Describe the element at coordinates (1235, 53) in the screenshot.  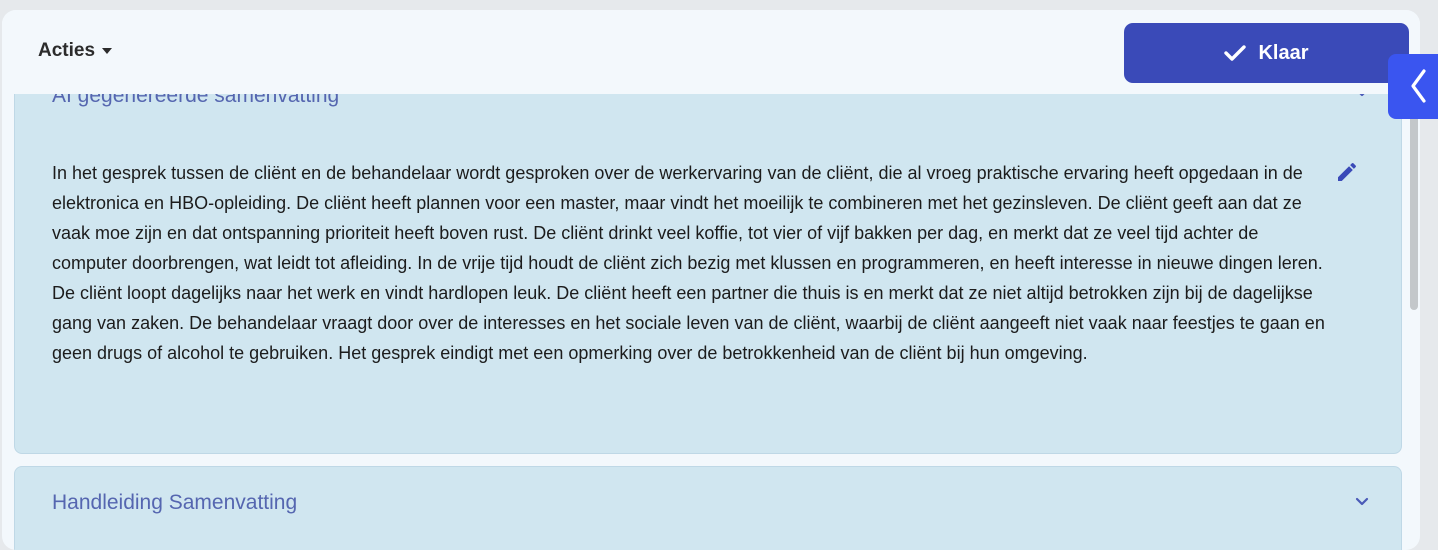
I see `check-icon` at that location.